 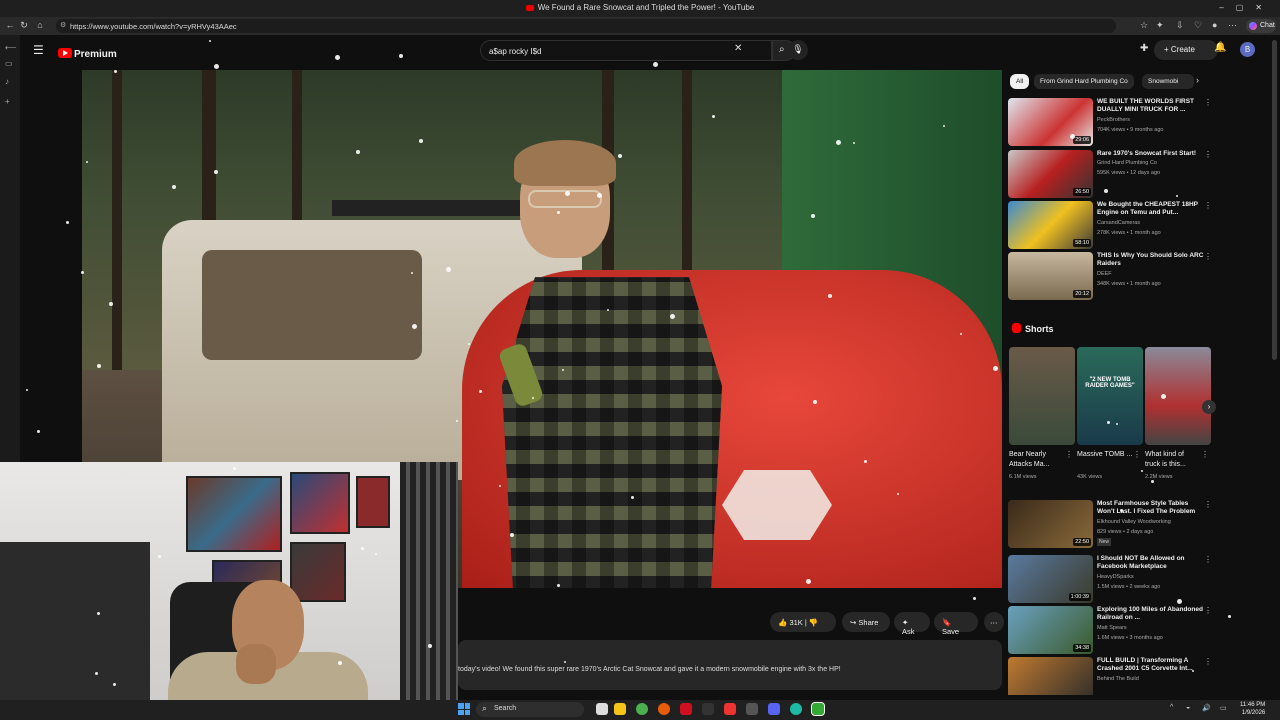 What do you see at coordinates (866, 622) in the screenshot?
I see `share-button: ↪ Share` at bounding box center [866, 622].